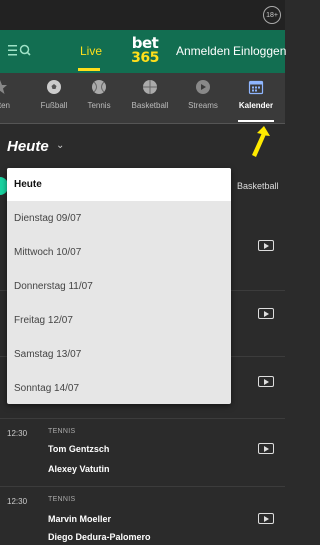  What do you see at coordinates (78, 449) in the screenshot?
I see `event-player-1: Tom Gentzsch` at bounding box center [78, 449].